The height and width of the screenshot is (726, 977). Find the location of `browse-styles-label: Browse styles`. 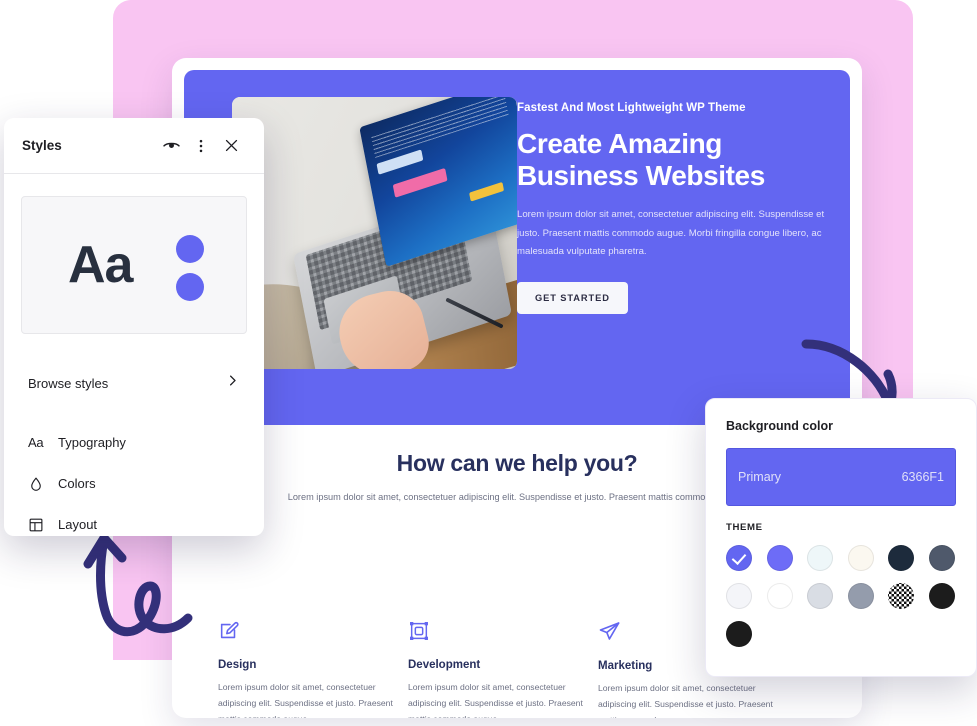

browse-styles-label: Browse styles is located at coordinates (68, 383).